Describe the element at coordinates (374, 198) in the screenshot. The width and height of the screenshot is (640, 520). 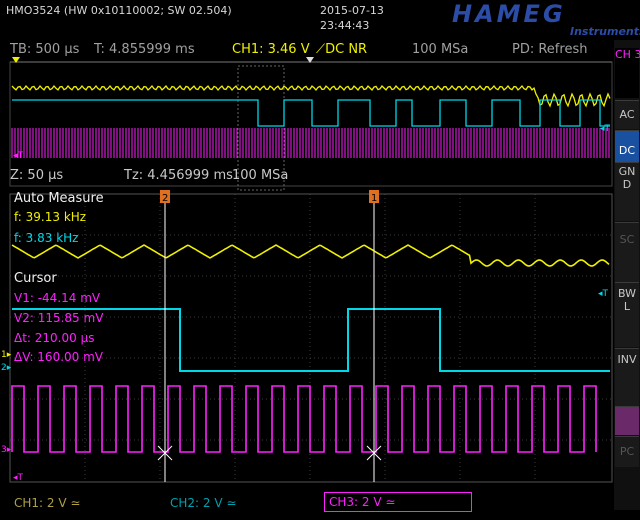
I see `cursor-1-label: 1` at that location.